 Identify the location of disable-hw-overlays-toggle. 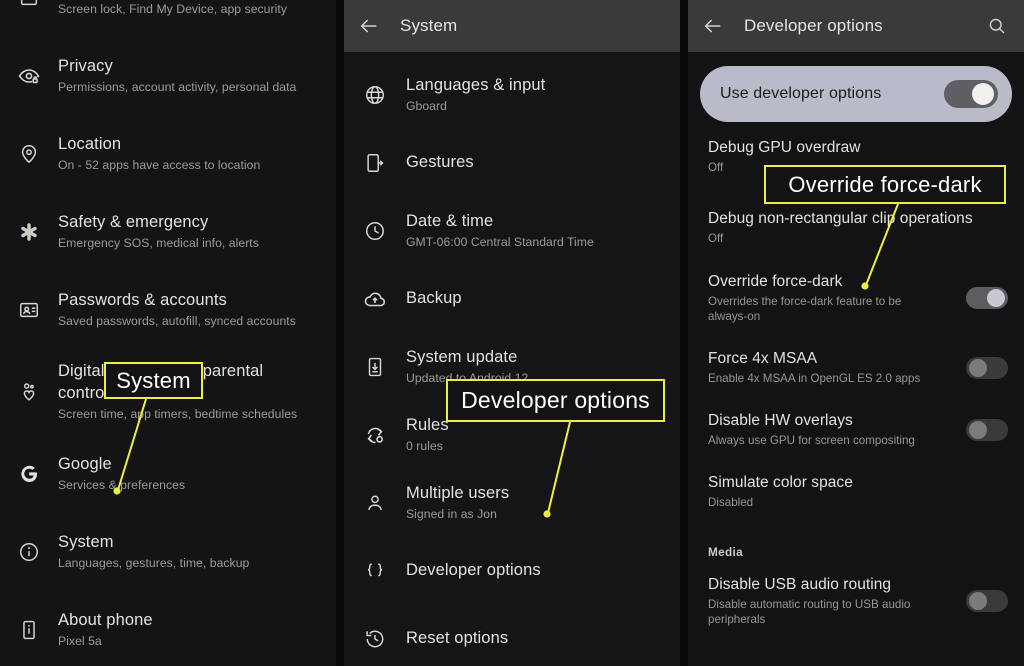
(987, 429).